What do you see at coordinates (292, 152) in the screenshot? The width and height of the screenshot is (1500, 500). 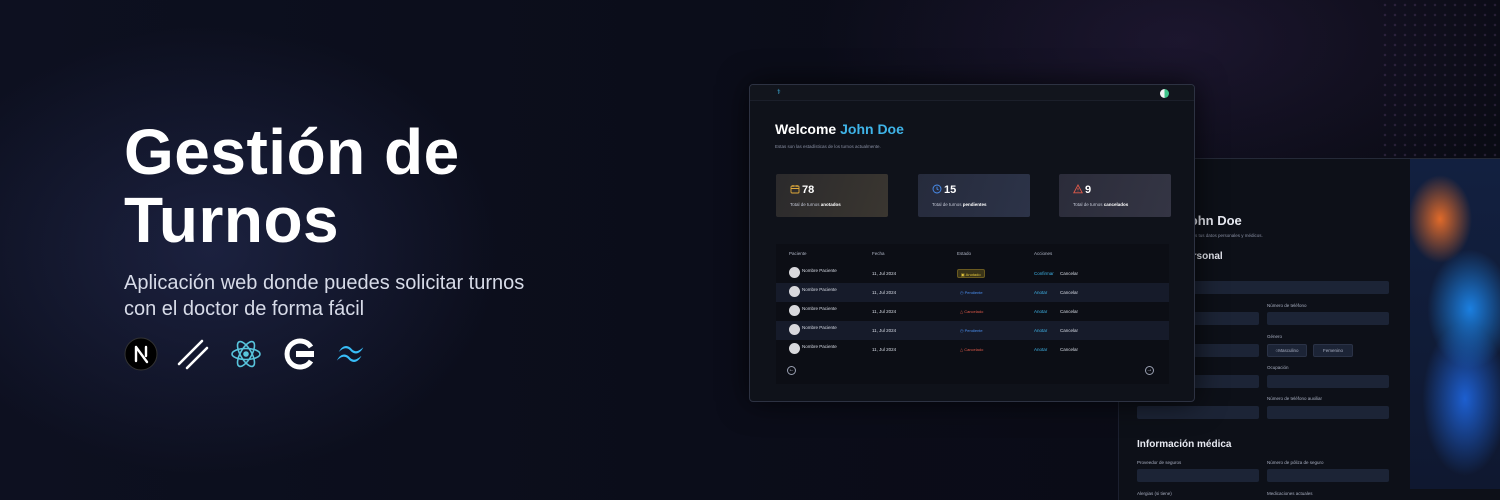 I see `hero-title-line1: Gestión de` at bounding box center [292, 152].